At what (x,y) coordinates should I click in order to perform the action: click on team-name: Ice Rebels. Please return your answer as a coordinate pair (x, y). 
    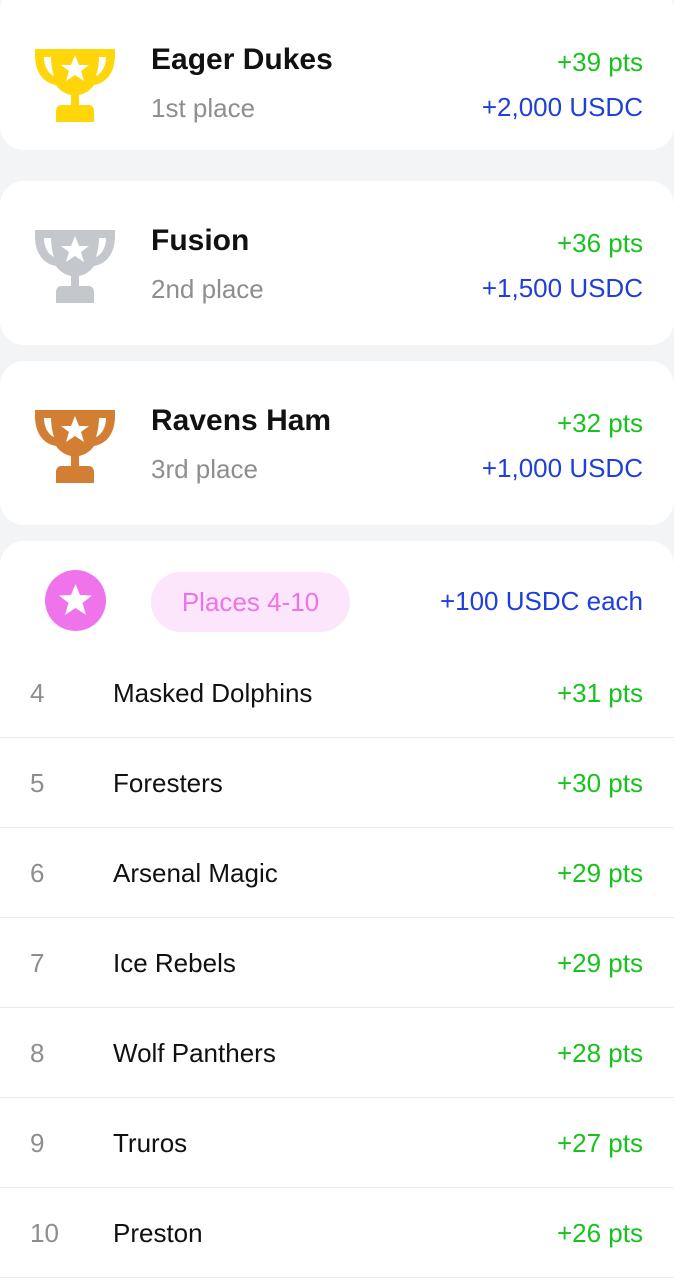
    Looking at the image, I should click on (174, 963).